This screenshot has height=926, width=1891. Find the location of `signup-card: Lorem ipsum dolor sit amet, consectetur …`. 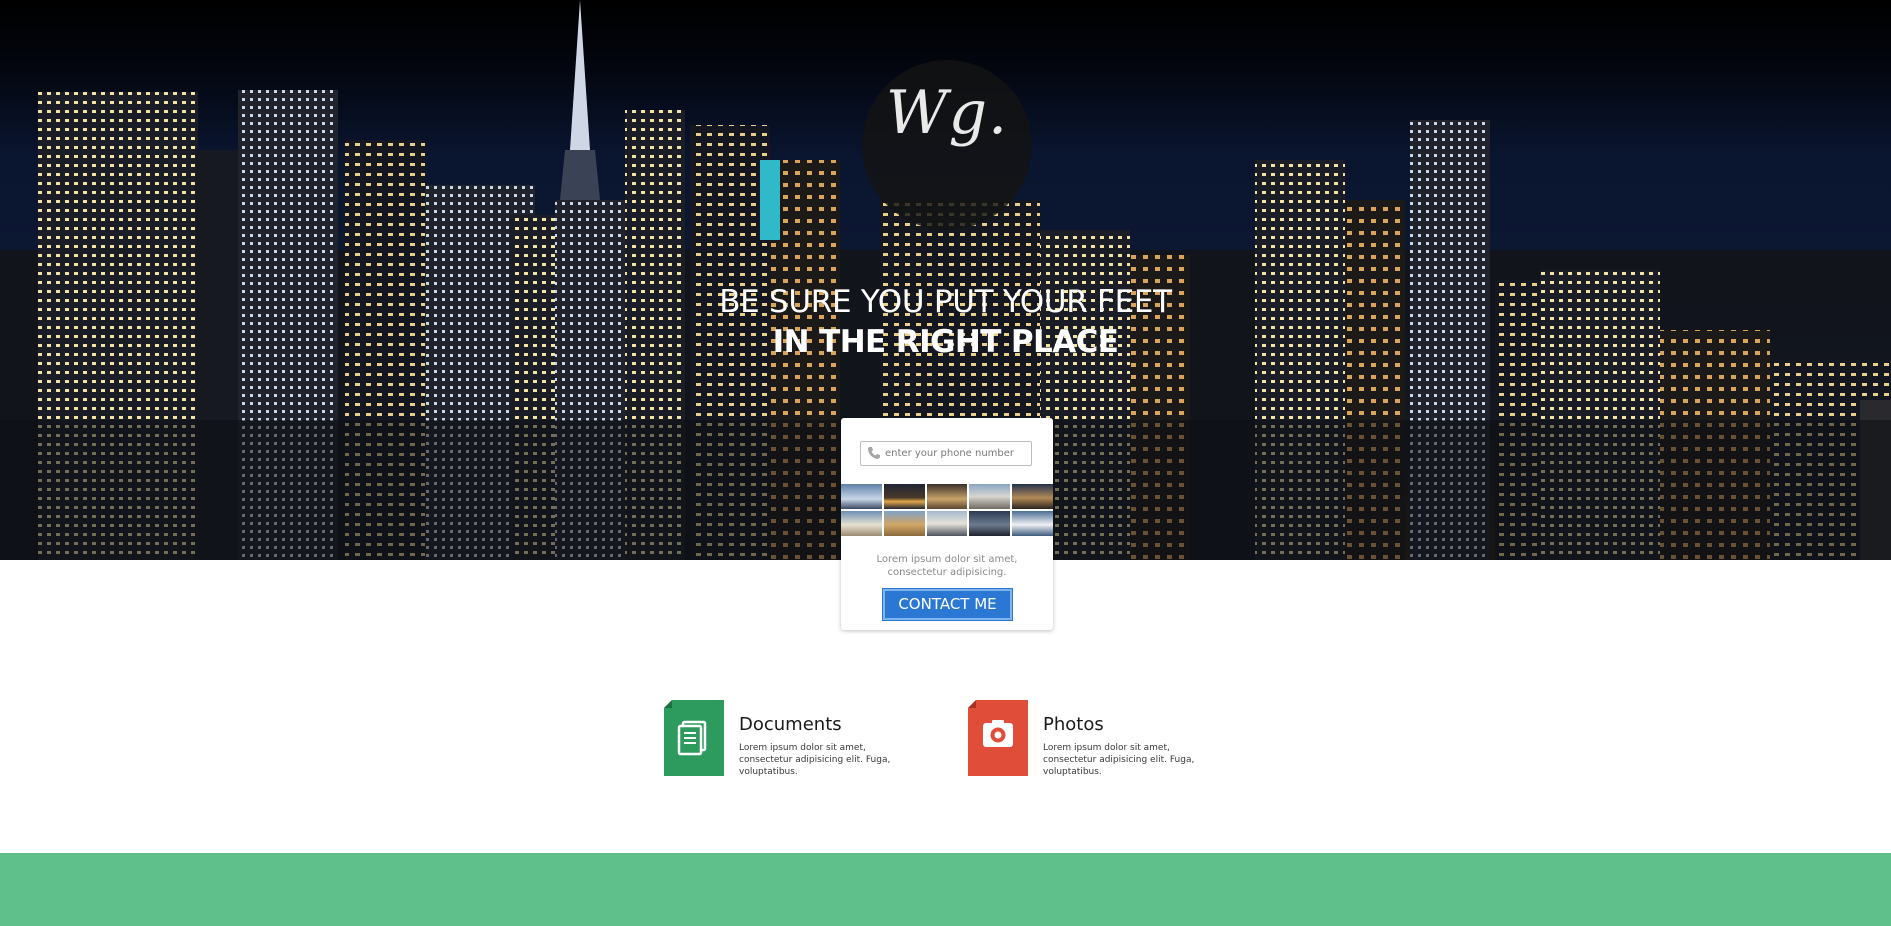

signup-card: Lorem ipsum dolor sit amet, consectetur … is located at coordinates (947, 524).